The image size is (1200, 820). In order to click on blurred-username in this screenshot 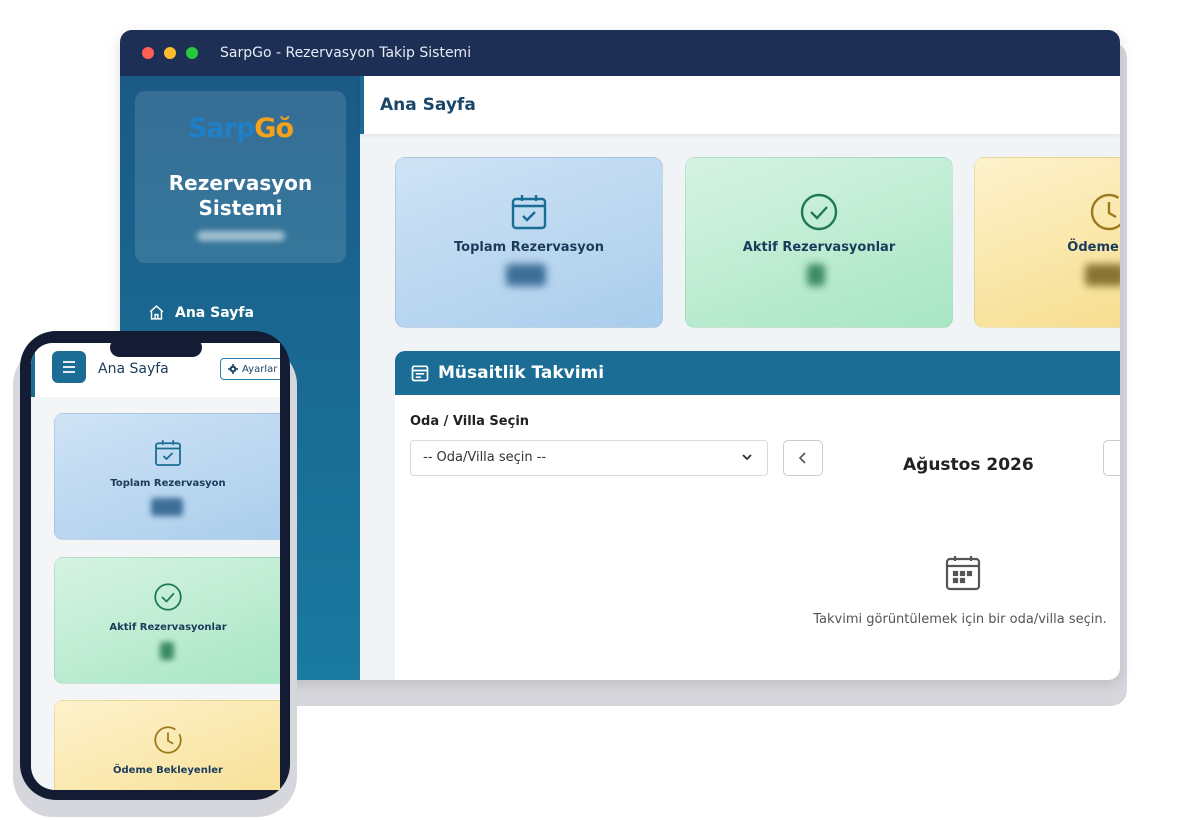, I will do `click(241, 236)`.